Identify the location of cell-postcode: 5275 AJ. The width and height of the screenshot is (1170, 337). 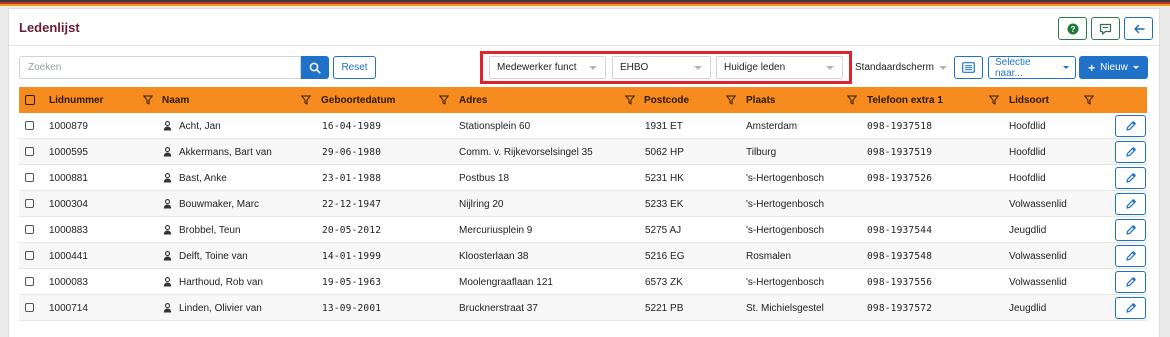
(663, 230).